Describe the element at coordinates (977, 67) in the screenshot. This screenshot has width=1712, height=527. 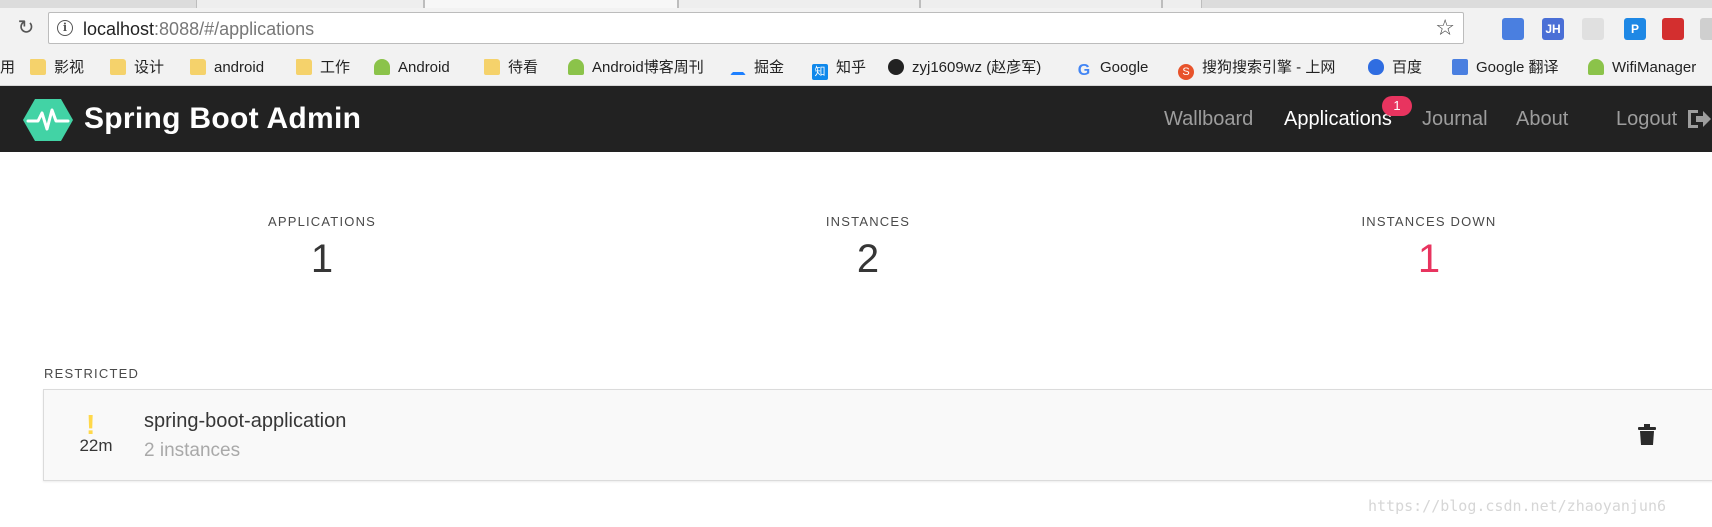
I see `bookmark-label: zyj1609wz (赵彦军)` at that location.